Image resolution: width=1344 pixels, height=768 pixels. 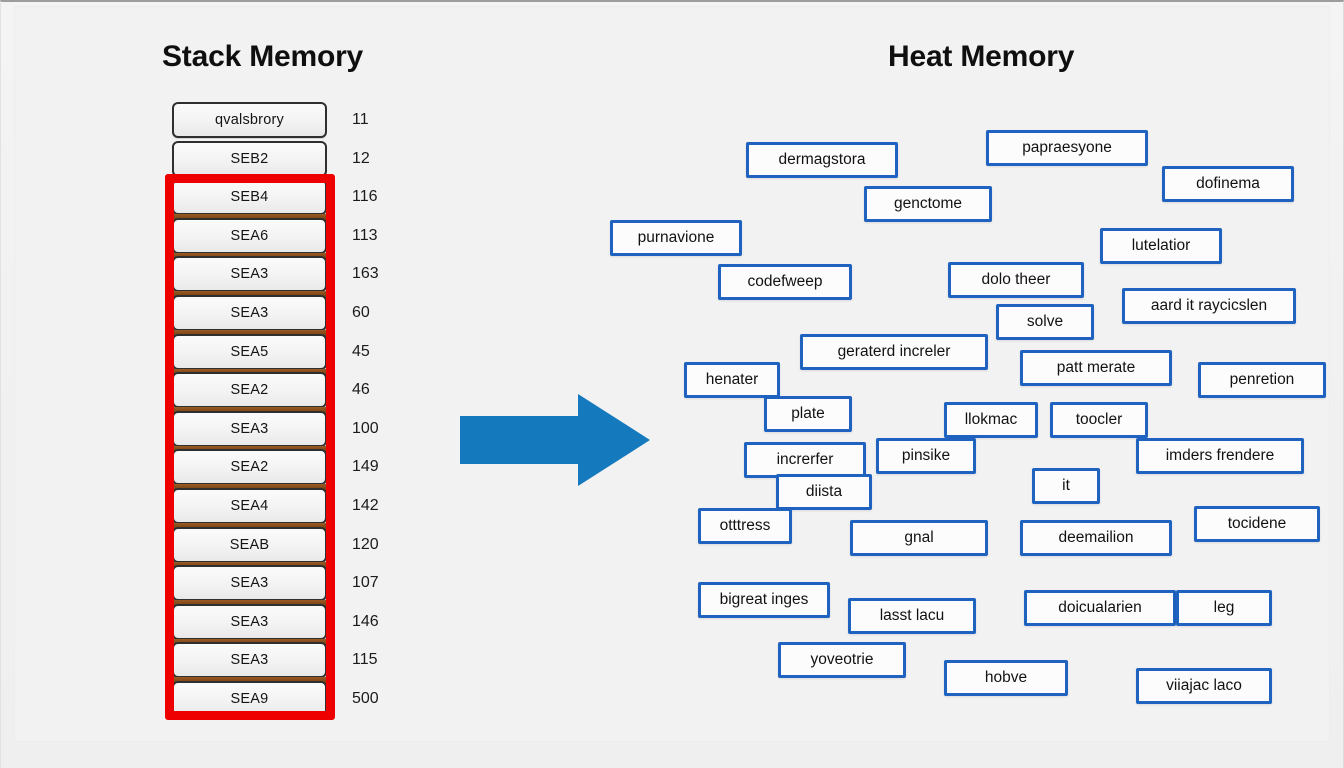 What do you see at coordinates (249, 354) in the screenshot?
I see `stack-slot: SEA5` at bounding box center [249, 354].